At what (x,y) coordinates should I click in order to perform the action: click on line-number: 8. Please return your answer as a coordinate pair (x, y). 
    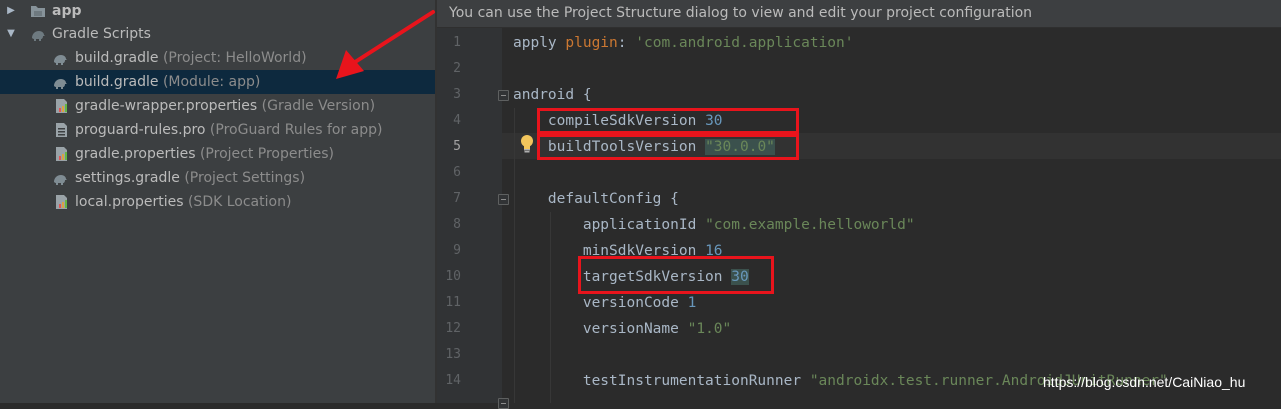
    Looking at the image, I should click on (457, 224).